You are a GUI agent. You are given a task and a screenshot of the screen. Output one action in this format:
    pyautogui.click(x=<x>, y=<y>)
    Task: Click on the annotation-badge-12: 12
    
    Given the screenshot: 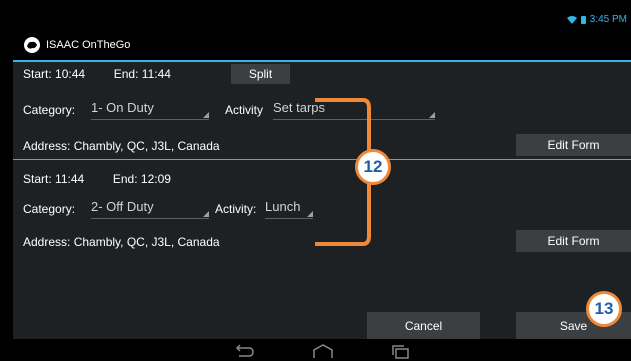 What is the action you would take?
    pyautogui.click(x=373, y=167)
    